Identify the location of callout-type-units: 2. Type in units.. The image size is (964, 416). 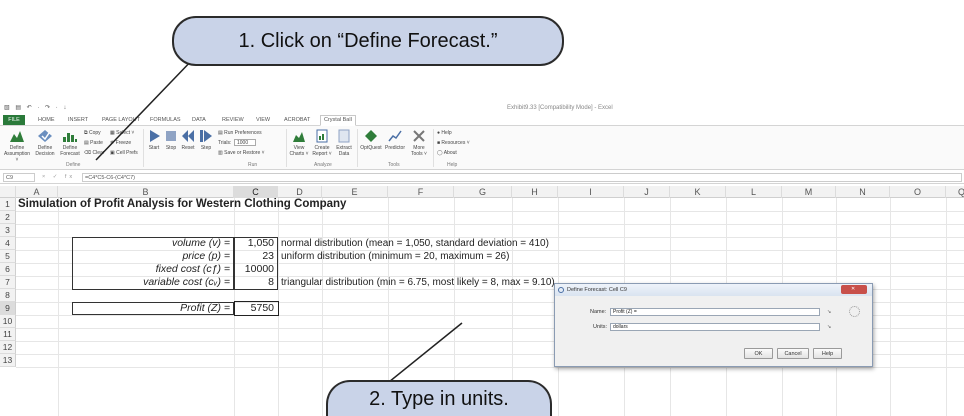
(439, 398).